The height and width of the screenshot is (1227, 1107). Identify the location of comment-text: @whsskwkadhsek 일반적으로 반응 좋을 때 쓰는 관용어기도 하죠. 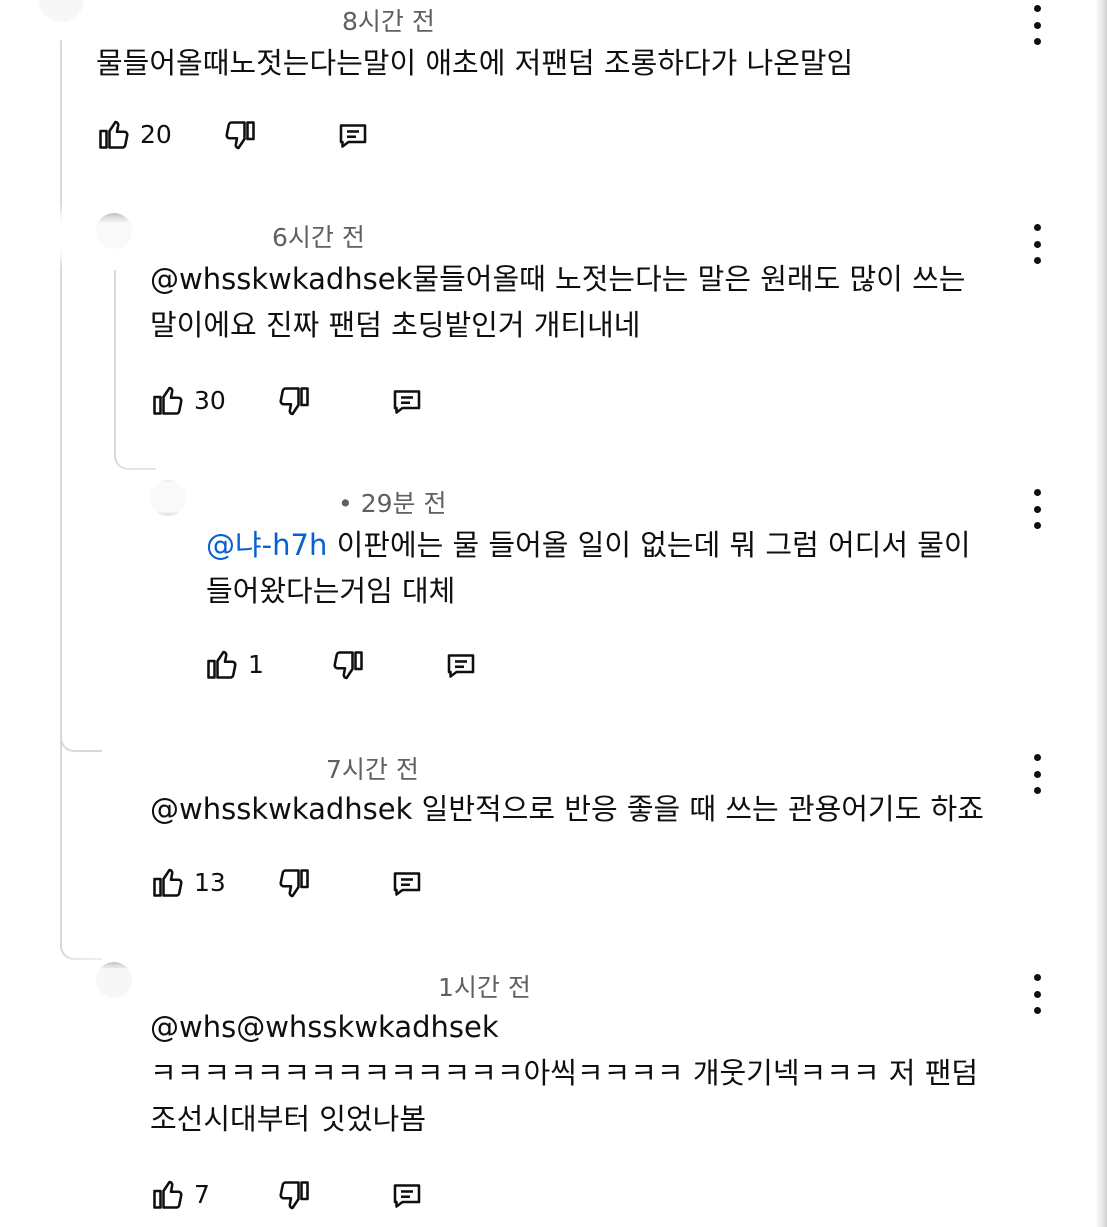
(567, 809).